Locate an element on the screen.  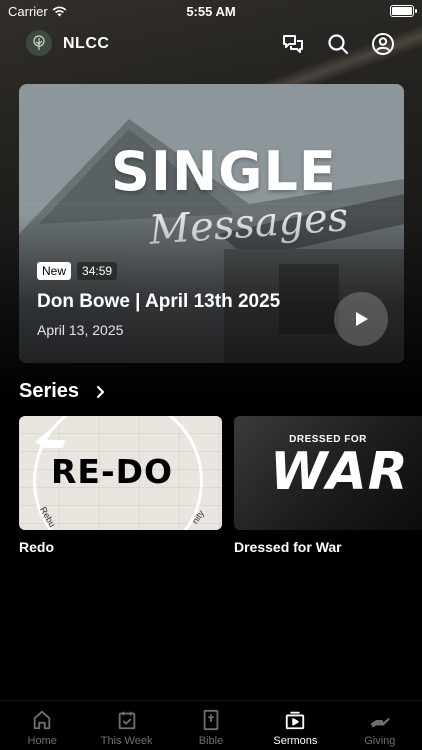
church-logo is located at coordinates (39, 43).